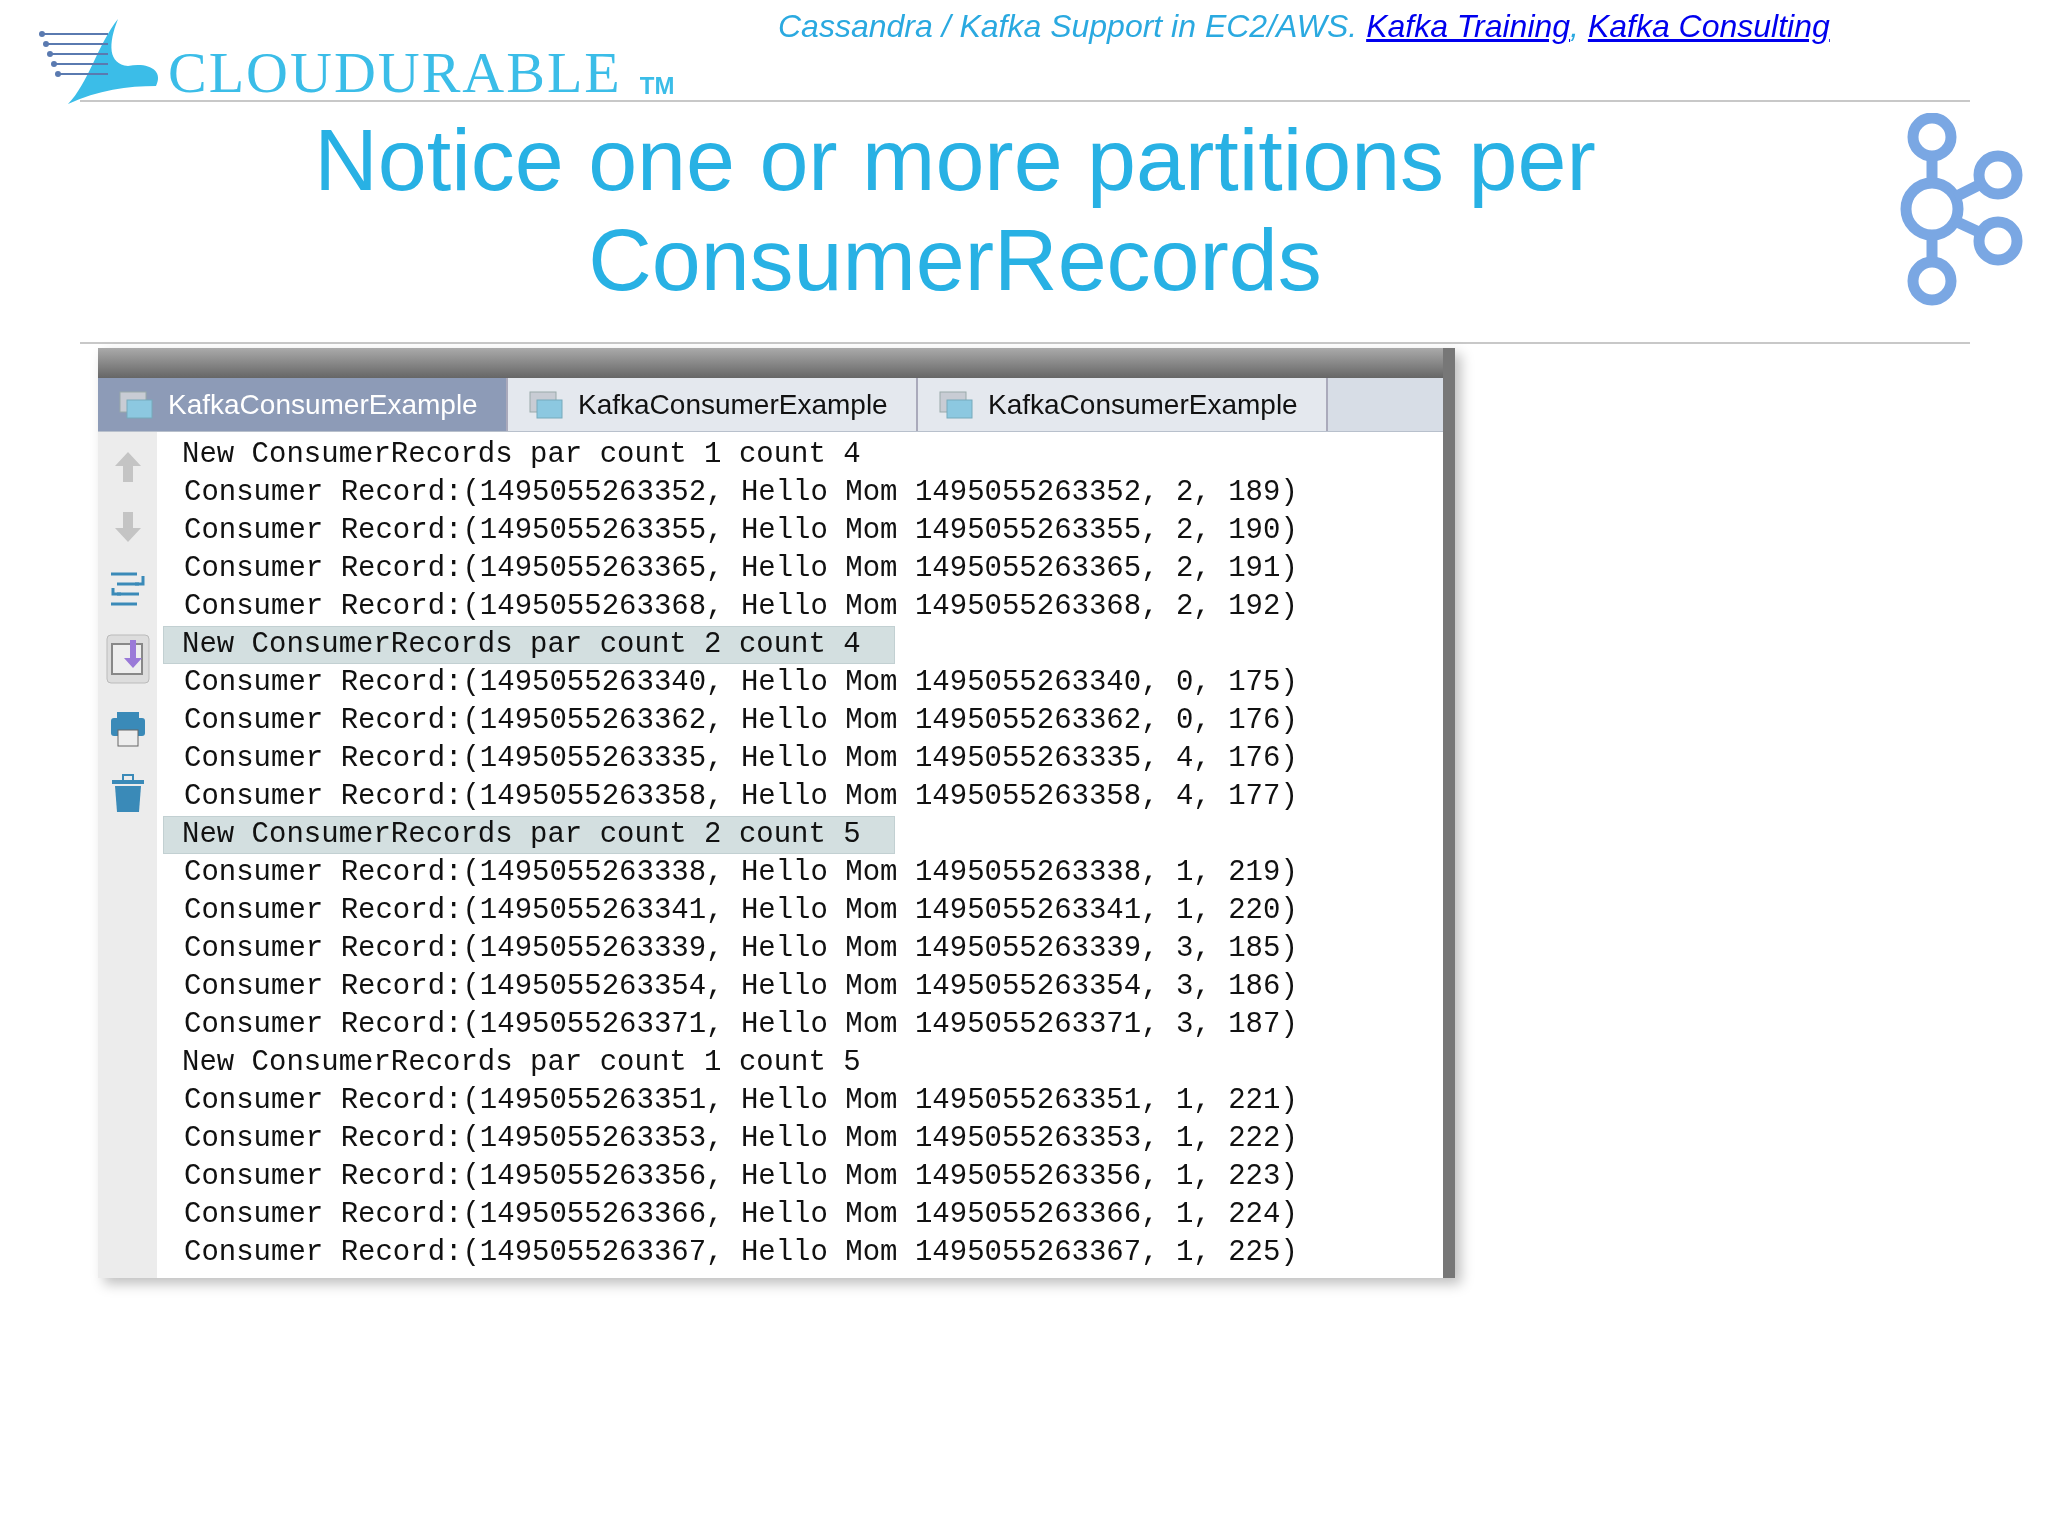 The width and height of the screenshot is (2048, 1536). Describe the element at coordinates (521, 1063) in the screenshot. I see `console-header-line: New ConsumerRecords par count 1 count 5` at that location.